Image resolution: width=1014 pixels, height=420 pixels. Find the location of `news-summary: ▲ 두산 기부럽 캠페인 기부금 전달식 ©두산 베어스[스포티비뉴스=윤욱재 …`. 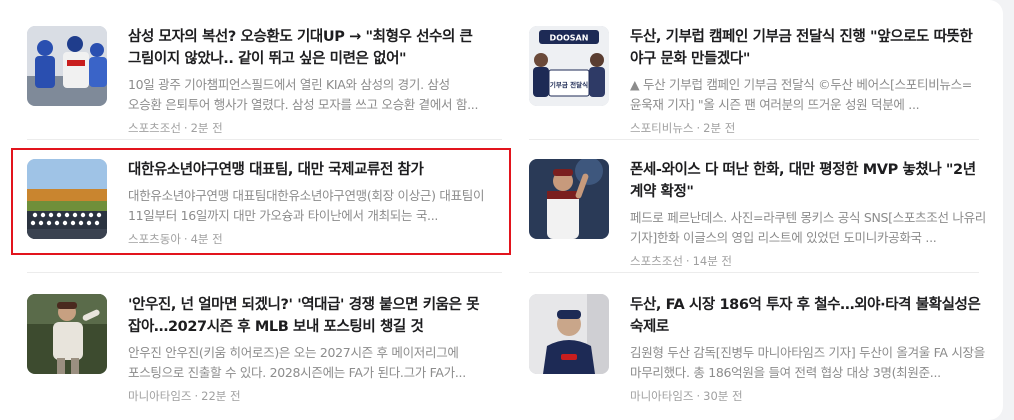

news-summary: ▲ 두산 기부럽 캠페인 기부금 전달식 ©두산 베어스[스포티비뉴스=윤욱재 … is located at coordinates (801, 94).